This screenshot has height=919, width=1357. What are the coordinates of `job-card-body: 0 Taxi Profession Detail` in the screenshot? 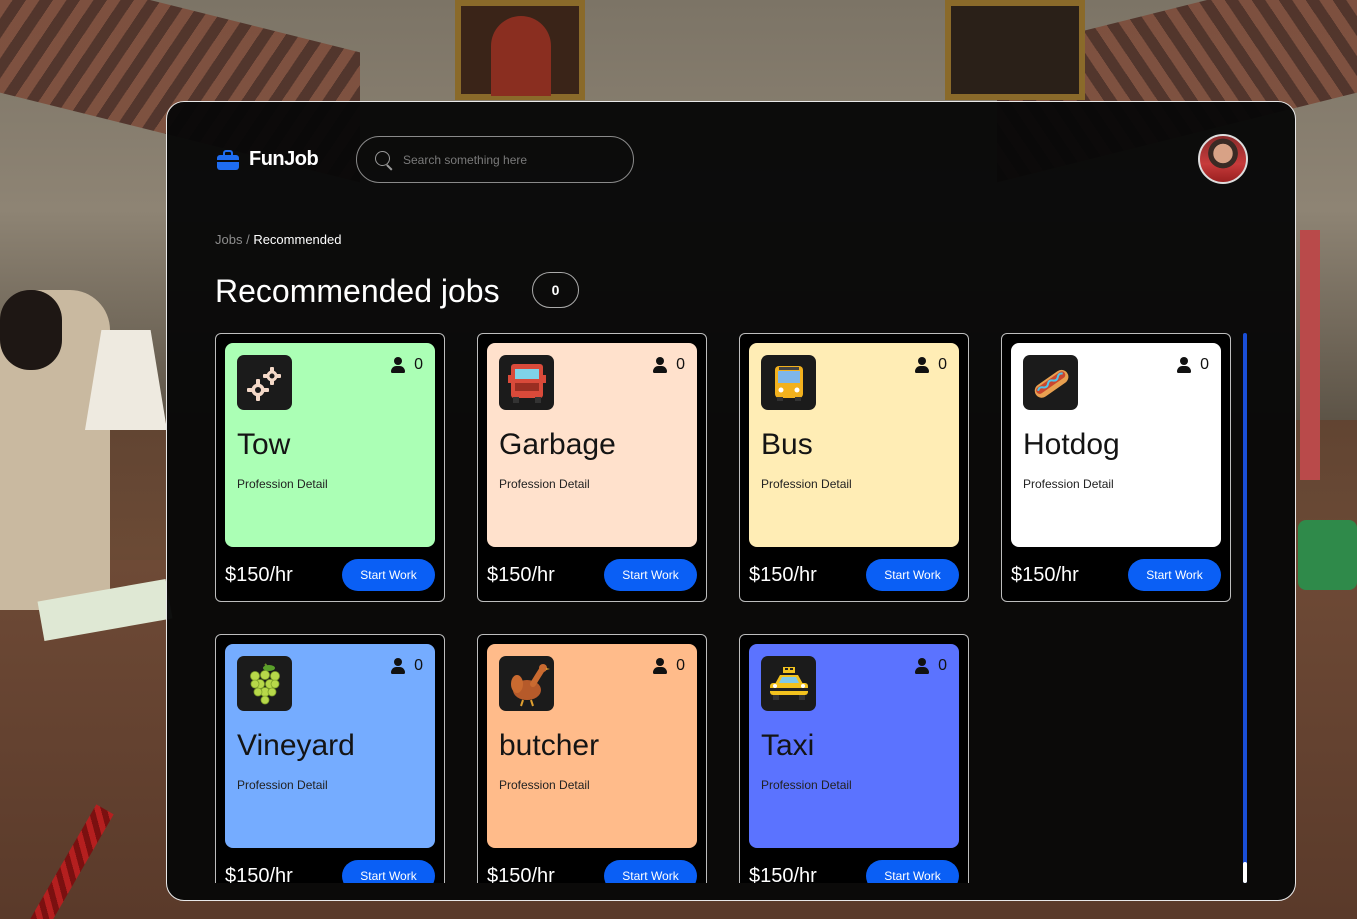 It's located at (854, 746).